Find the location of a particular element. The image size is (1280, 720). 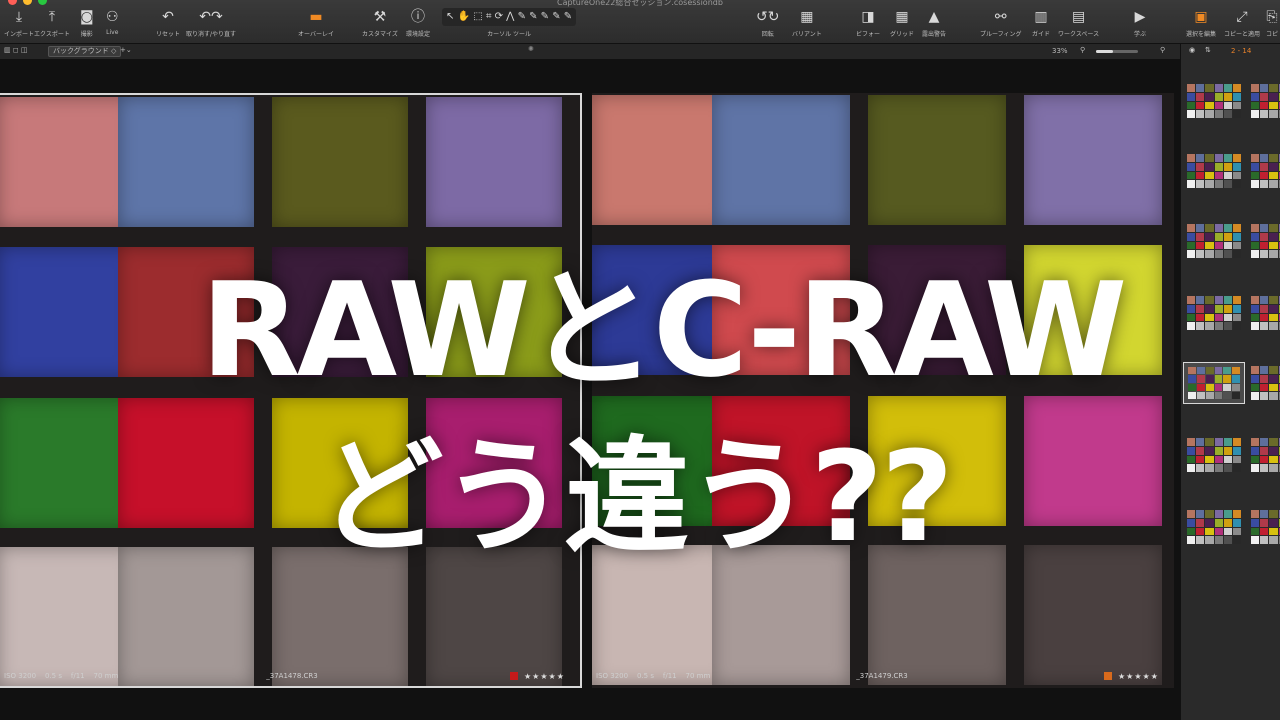

exposure-warning-button: ▲ 露出警告 is located at coordinates (934, 23).